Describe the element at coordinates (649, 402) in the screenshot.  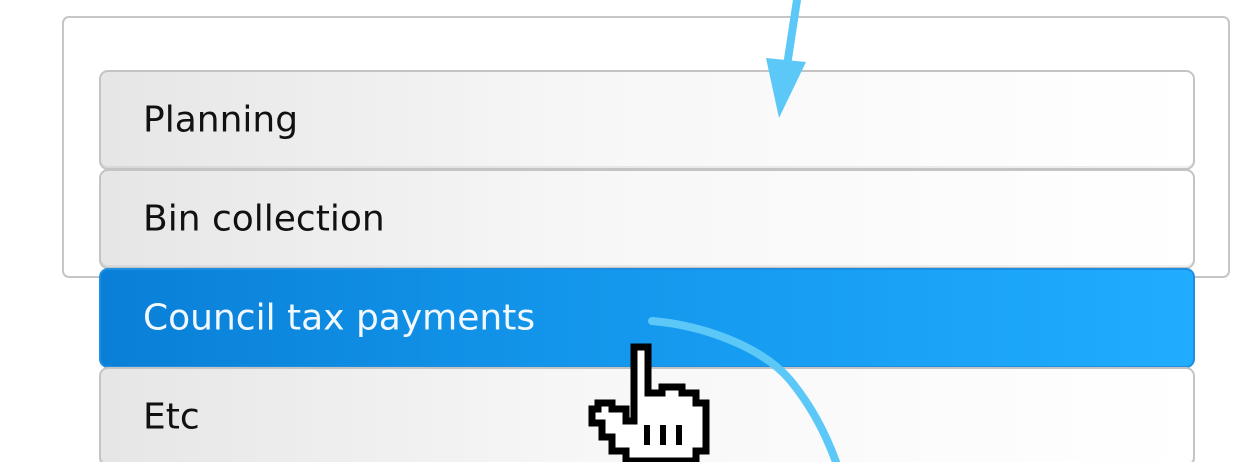
I see `hand-pointer-icon` at that location.